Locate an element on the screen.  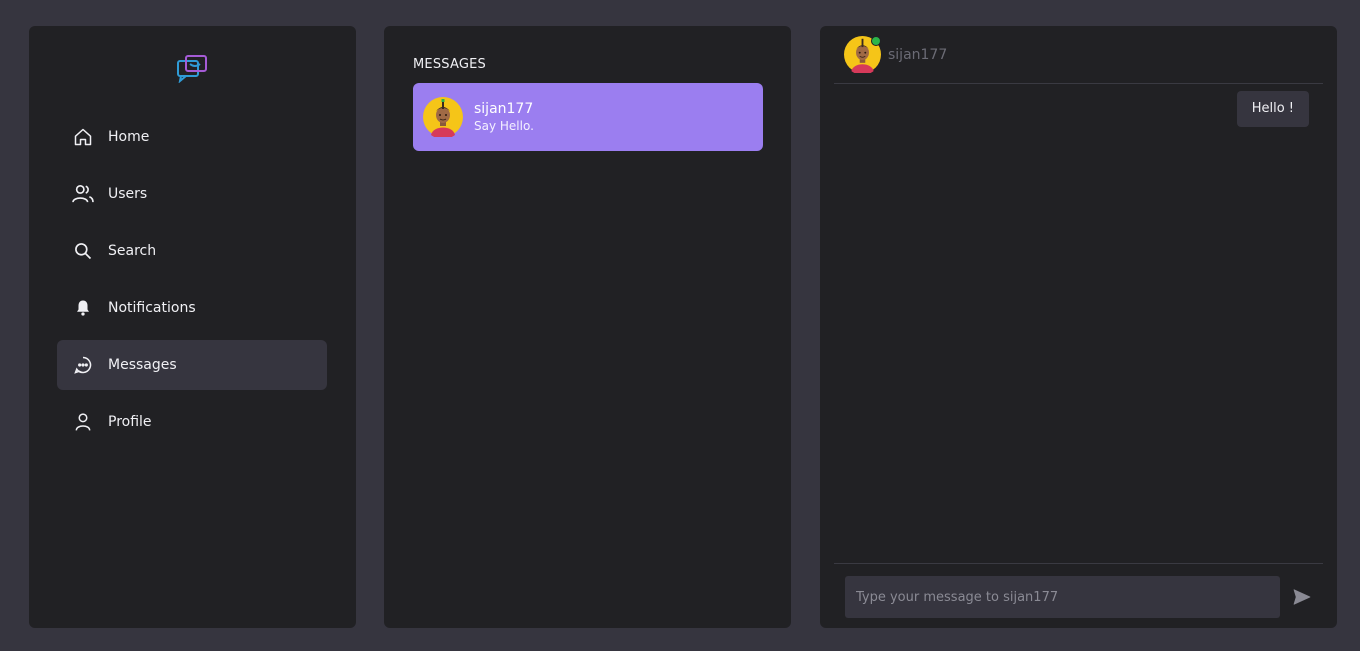
chat-username: sijan177 is located at coordinates (917, 55).